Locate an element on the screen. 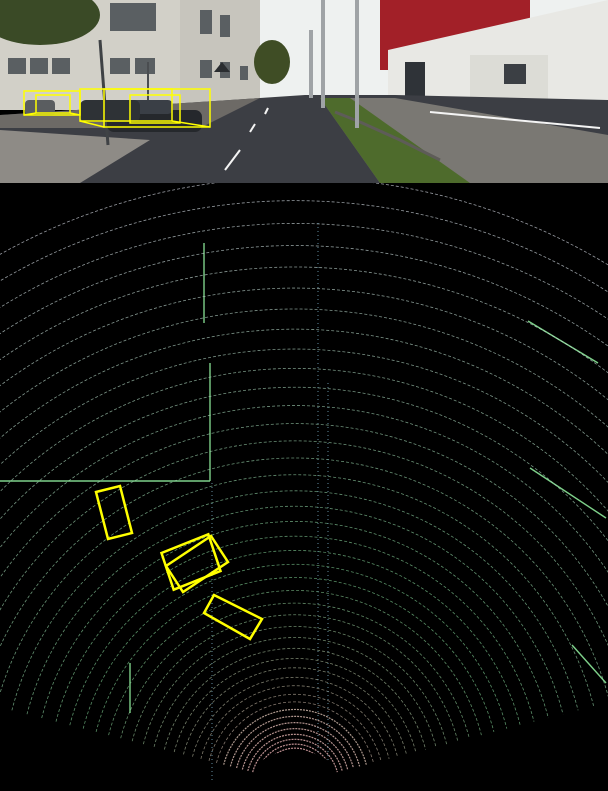 The width and height of the screenshot is (608, 791). detection-boxes-bev is located at coordinates (179, 562).